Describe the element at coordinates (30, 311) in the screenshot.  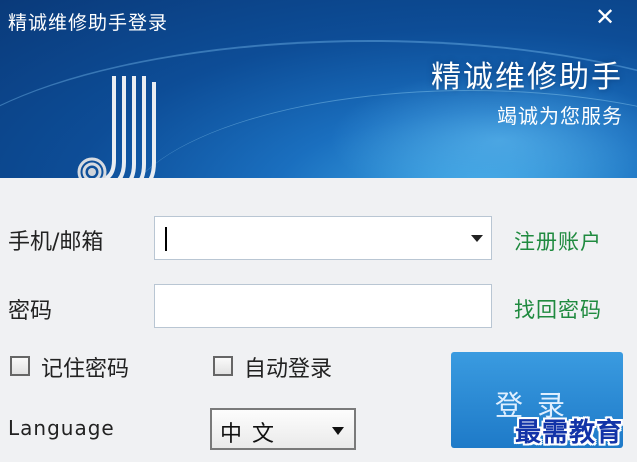
I see `password-label: 密码` at that location.